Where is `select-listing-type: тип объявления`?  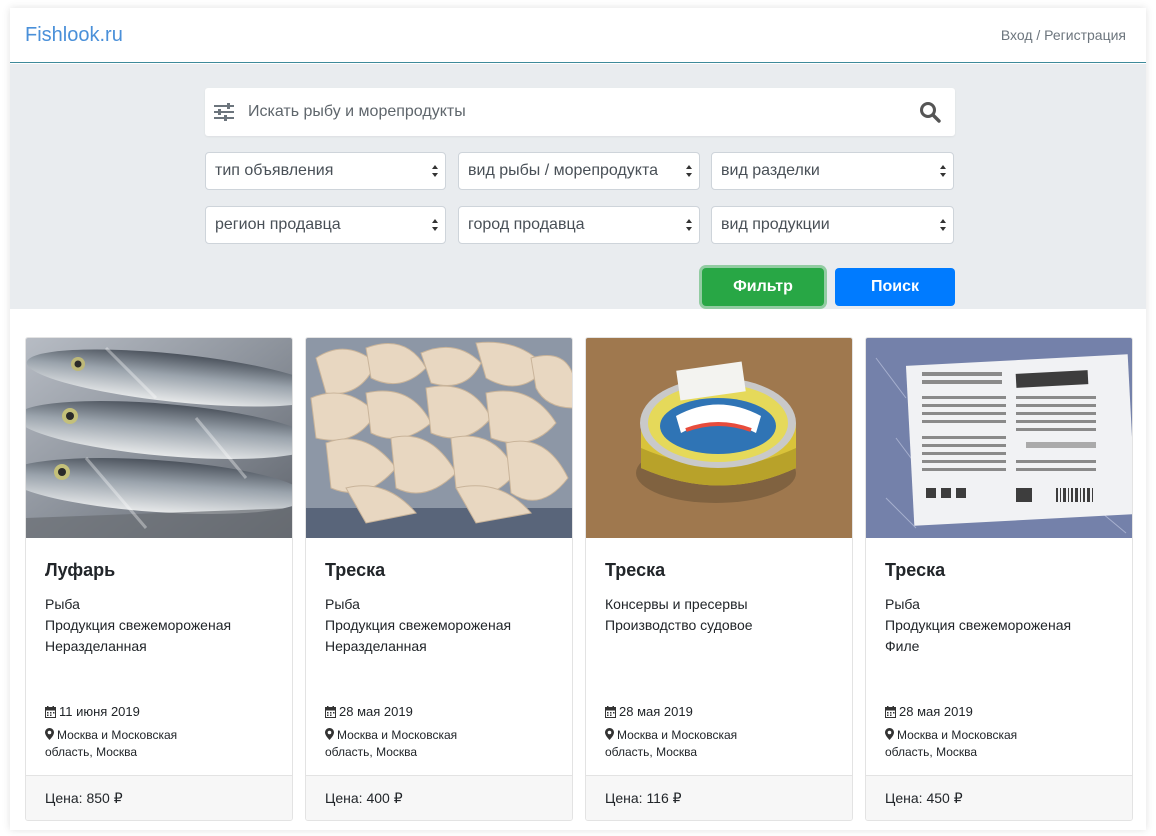
select-listing-type: тип объявления is located at coordinates (325, 171).